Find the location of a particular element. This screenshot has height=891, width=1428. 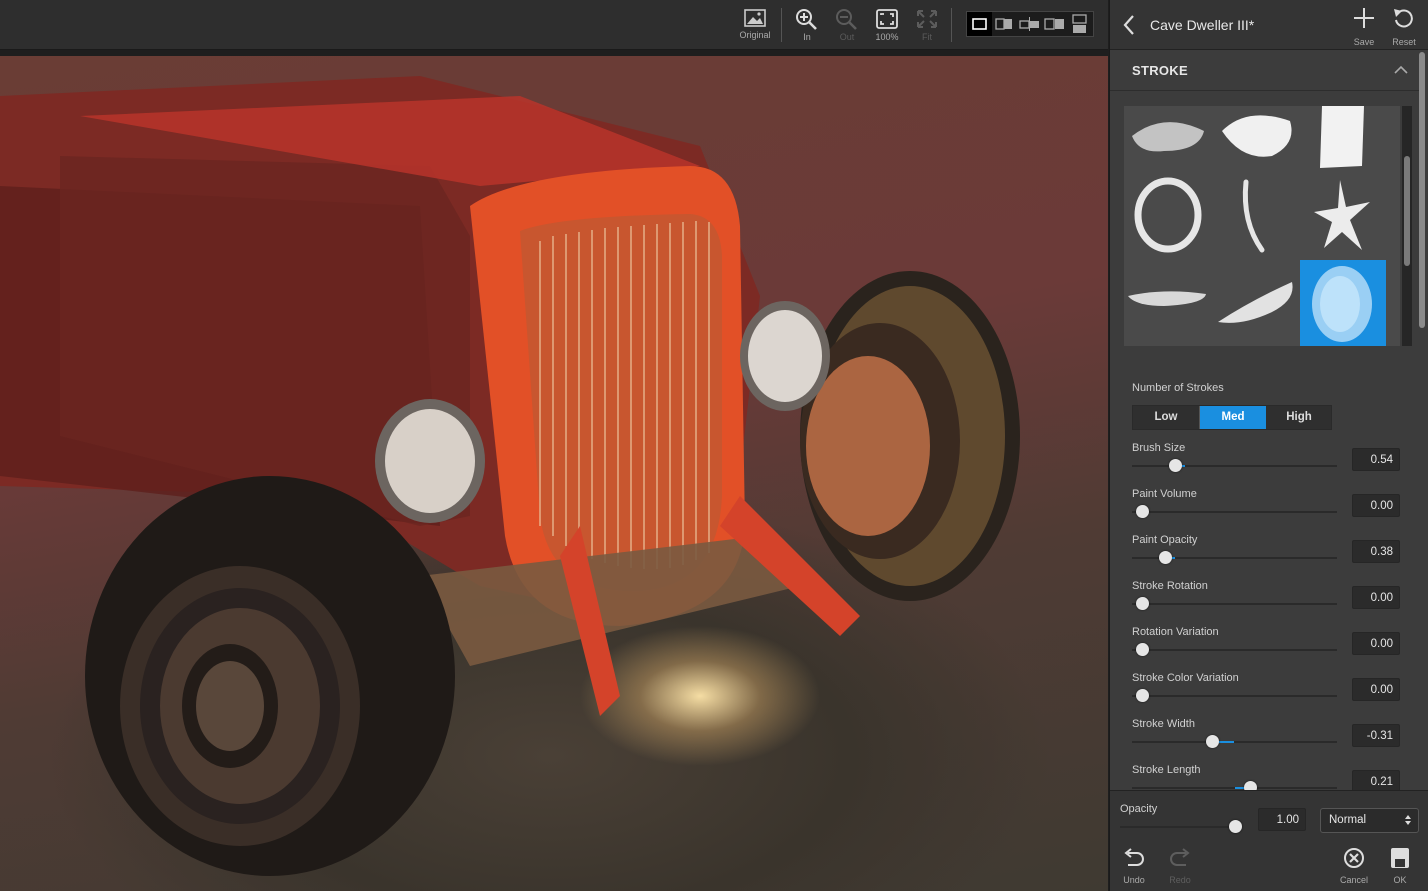

panel-scrollbar is located at coordinates (1422, 421).